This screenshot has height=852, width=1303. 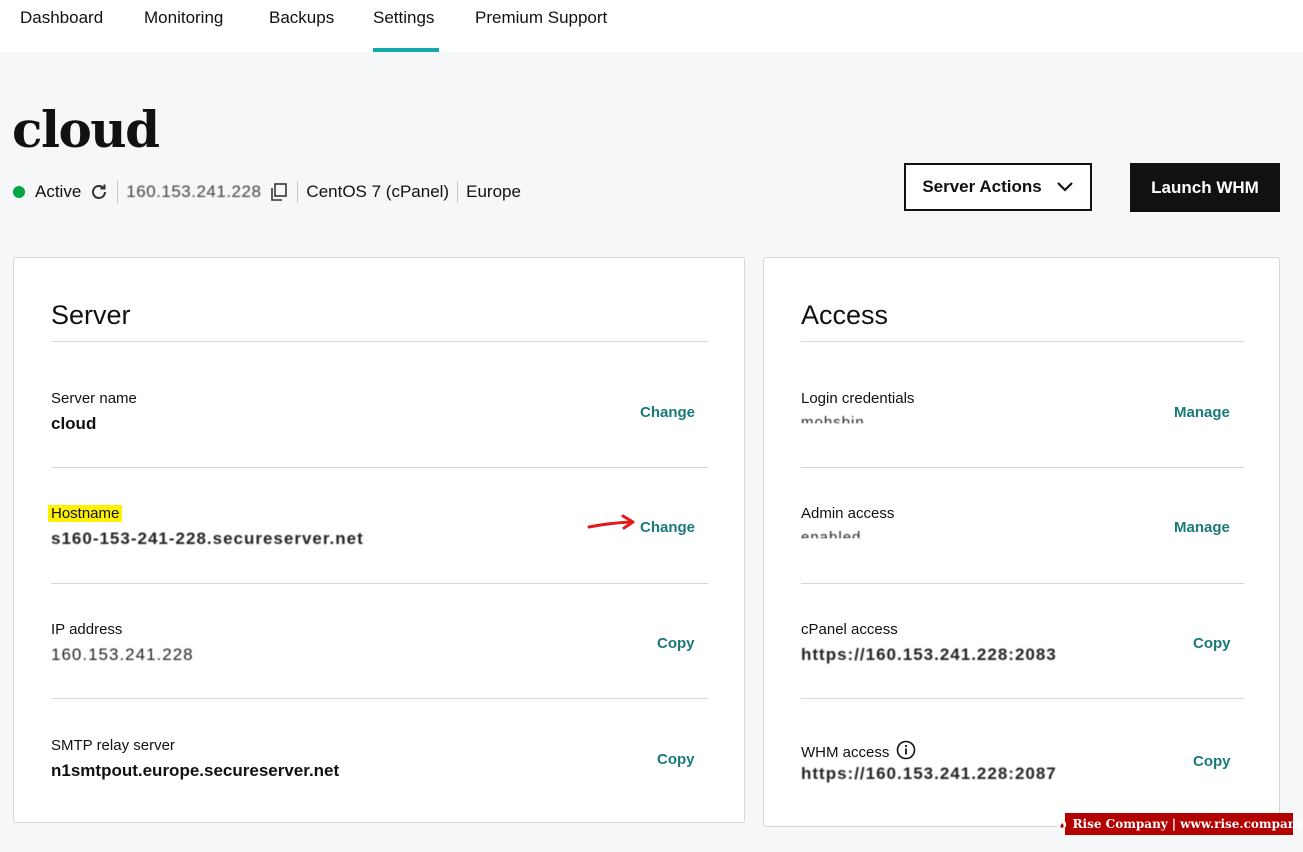 What do you see at coordinates (1022, 562) in the screenshot?
I see `admin-access-row: Admin access enabled Manage` at bounding box center [1022, 562].